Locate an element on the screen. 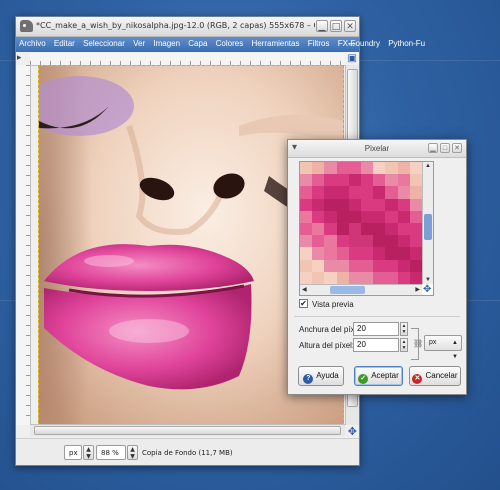  cancel-button: ✕ Cancelar is located at coordinates (435, 376).